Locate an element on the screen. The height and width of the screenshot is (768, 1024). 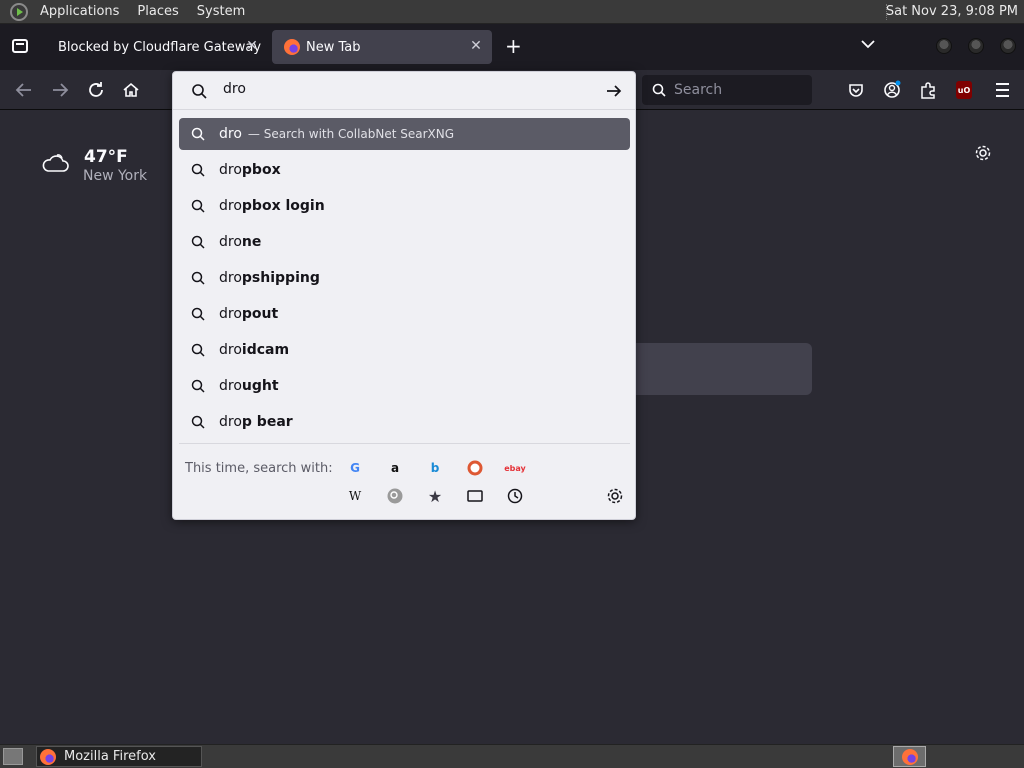
amazon-icon: a is located at coordinates (395, 468).